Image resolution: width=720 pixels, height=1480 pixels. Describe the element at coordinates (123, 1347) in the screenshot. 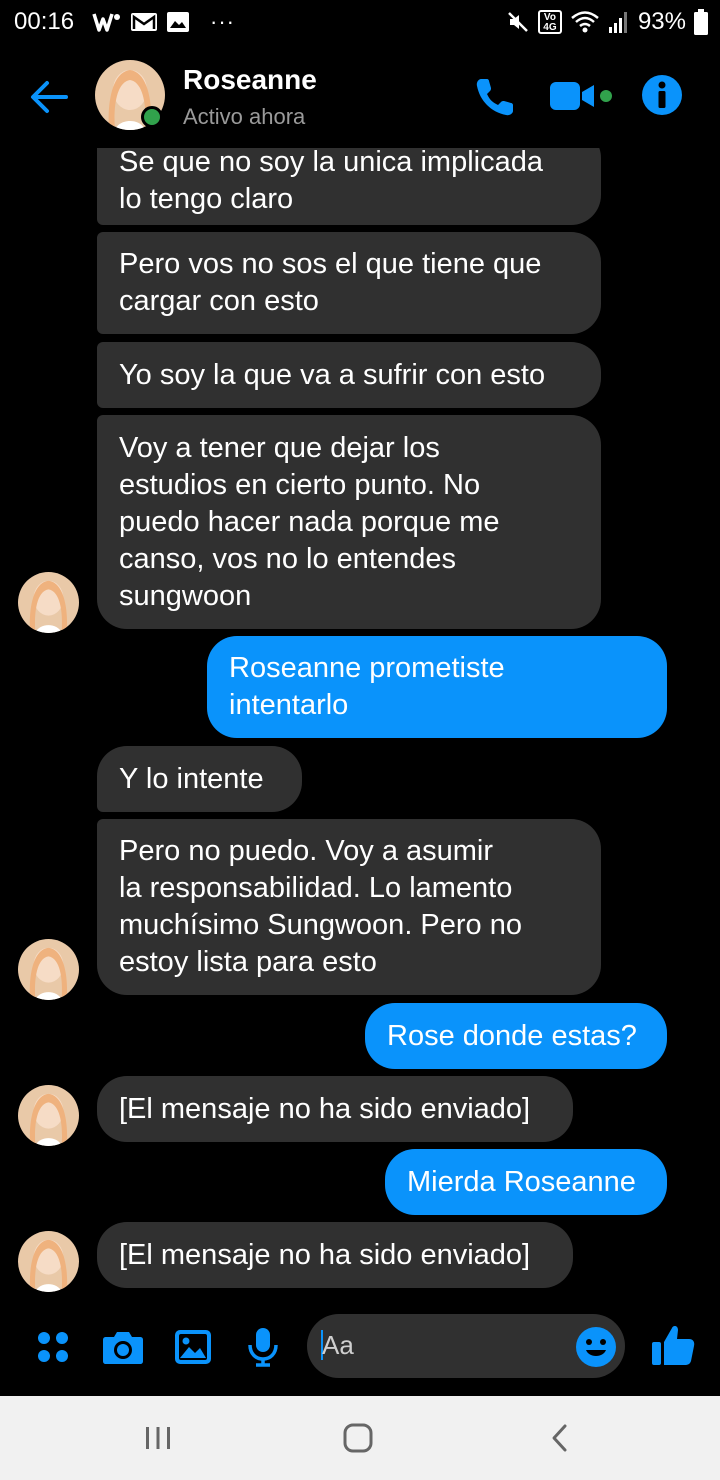

I see `camera-icon` at that location.